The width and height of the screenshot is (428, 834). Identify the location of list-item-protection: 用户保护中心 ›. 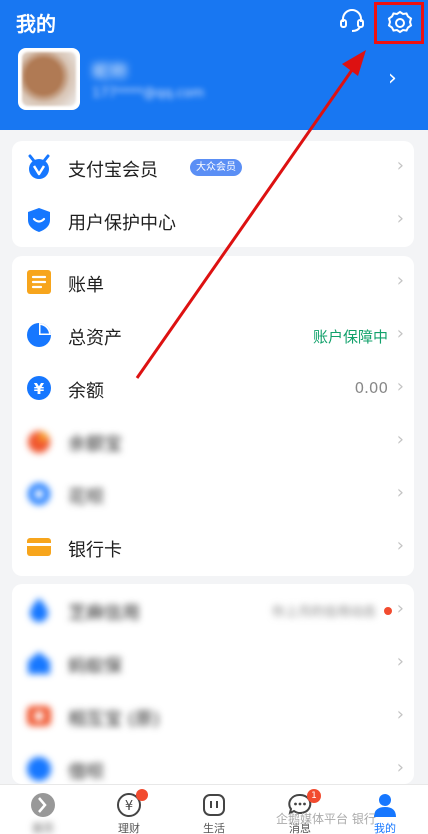
(213, 220).